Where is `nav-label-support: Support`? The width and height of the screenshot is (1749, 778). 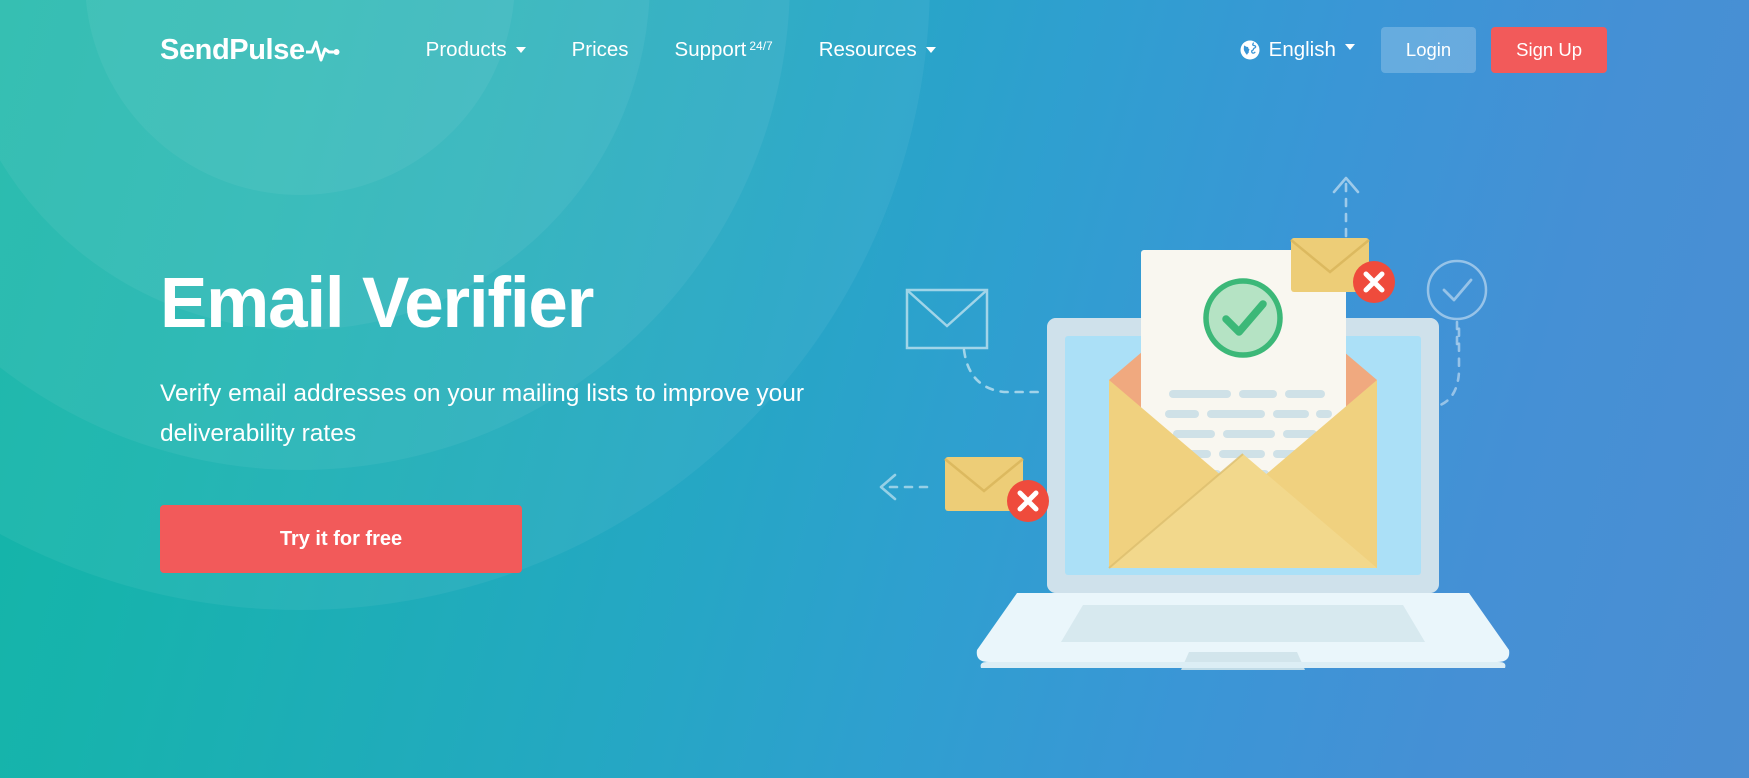 nav-label-support: Support is located at coordinates (710, 49).